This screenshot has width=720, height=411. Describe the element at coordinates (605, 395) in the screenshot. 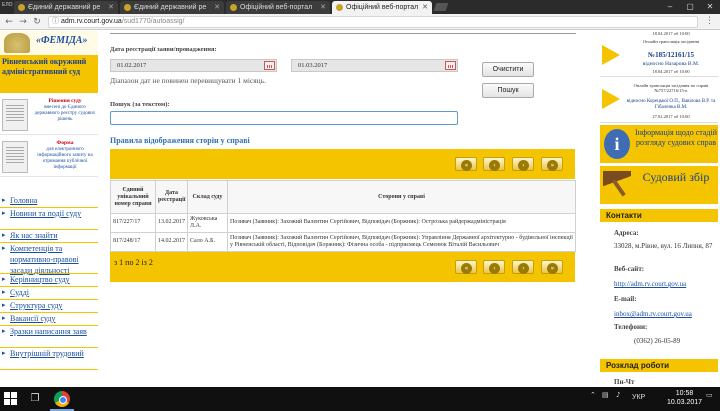

I see `network-icon: ▤` at that location.